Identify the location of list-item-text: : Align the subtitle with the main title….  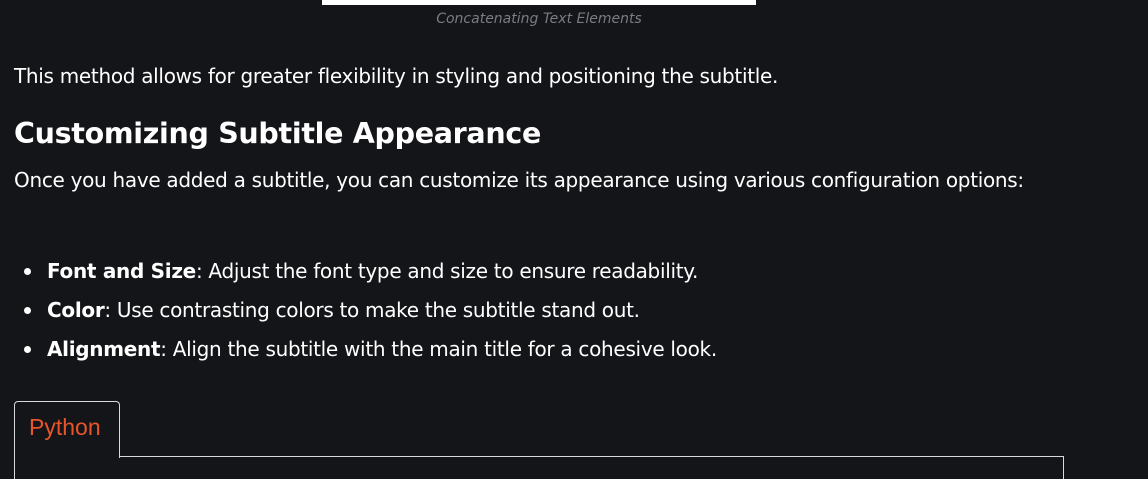
(438, 349).